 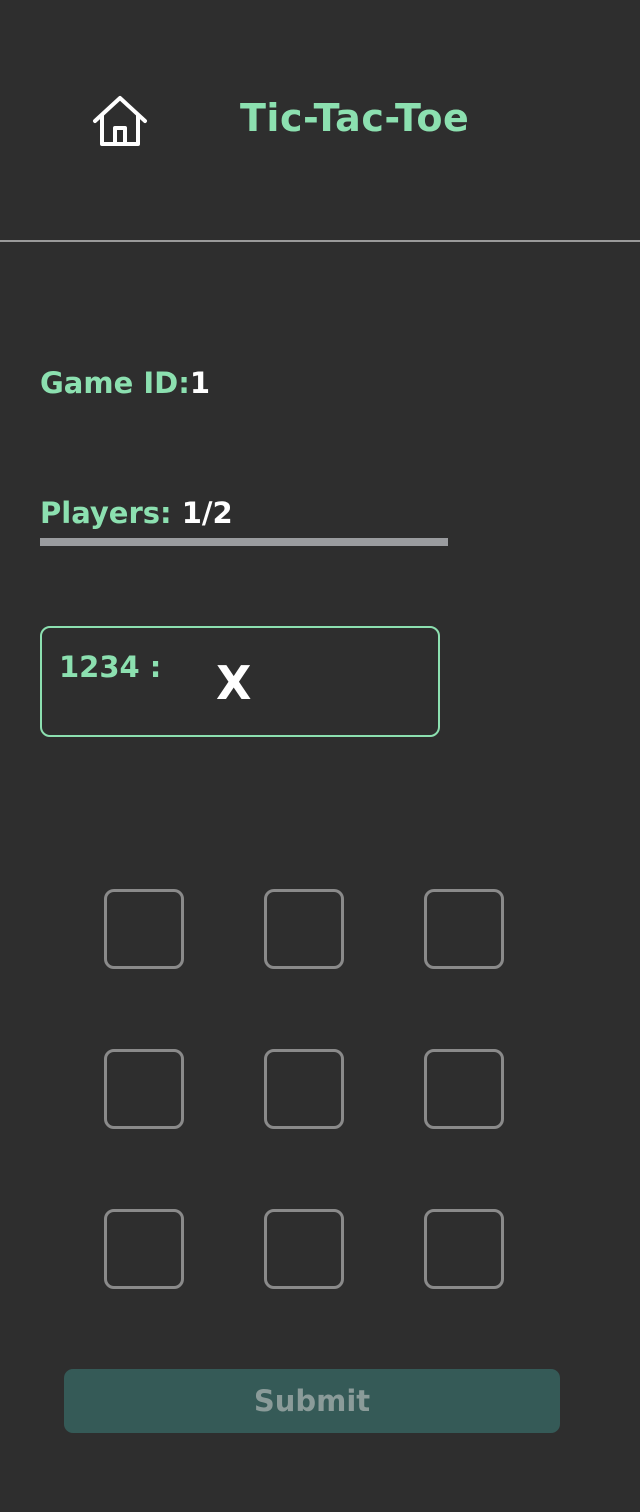 What do you see at coordinates (312, 1401) in the screenshot?
I see `submit-button: Submit` at bounding box center [312, 1401].